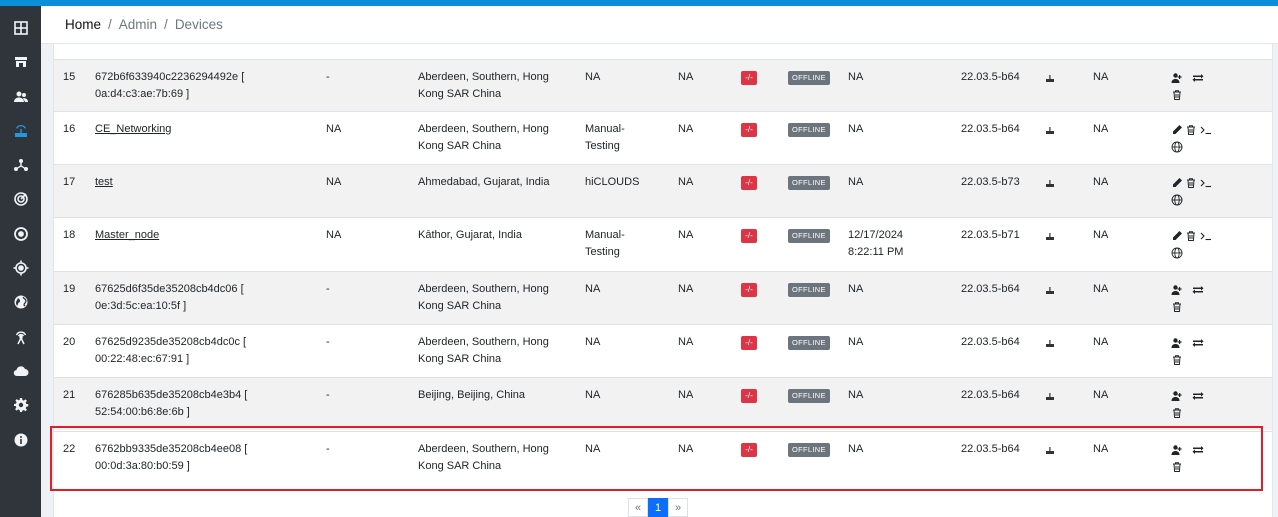  What do you see at coordinates (658, 507) in the screenshot?
I see `pagination-page-1: 1` at bounding box center [658, 507].